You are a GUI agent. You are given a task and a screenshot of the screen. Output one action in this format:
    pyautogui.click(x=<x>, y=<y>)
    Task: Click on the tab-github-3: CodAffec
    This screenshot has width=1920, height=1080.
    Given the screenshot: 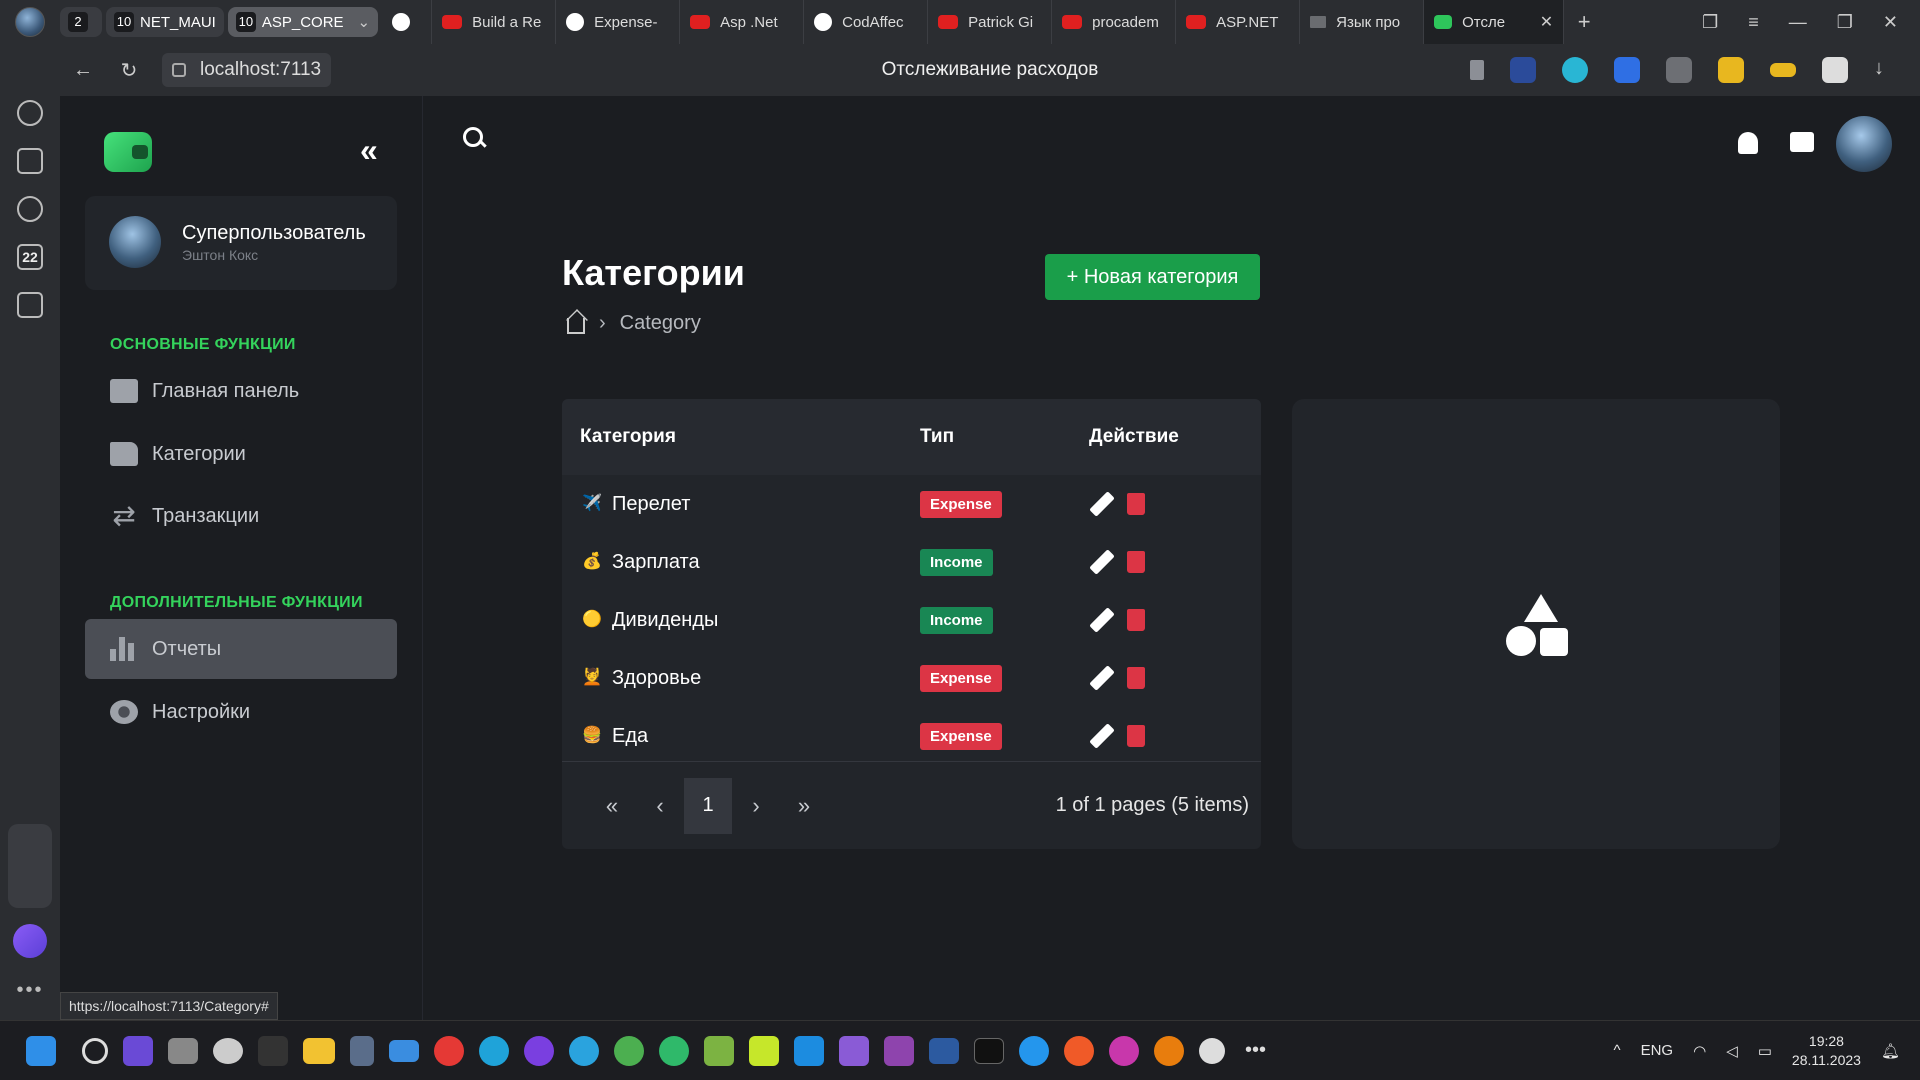 What is the action you would take?
    pyautogui.click(x=866, y=22)
    